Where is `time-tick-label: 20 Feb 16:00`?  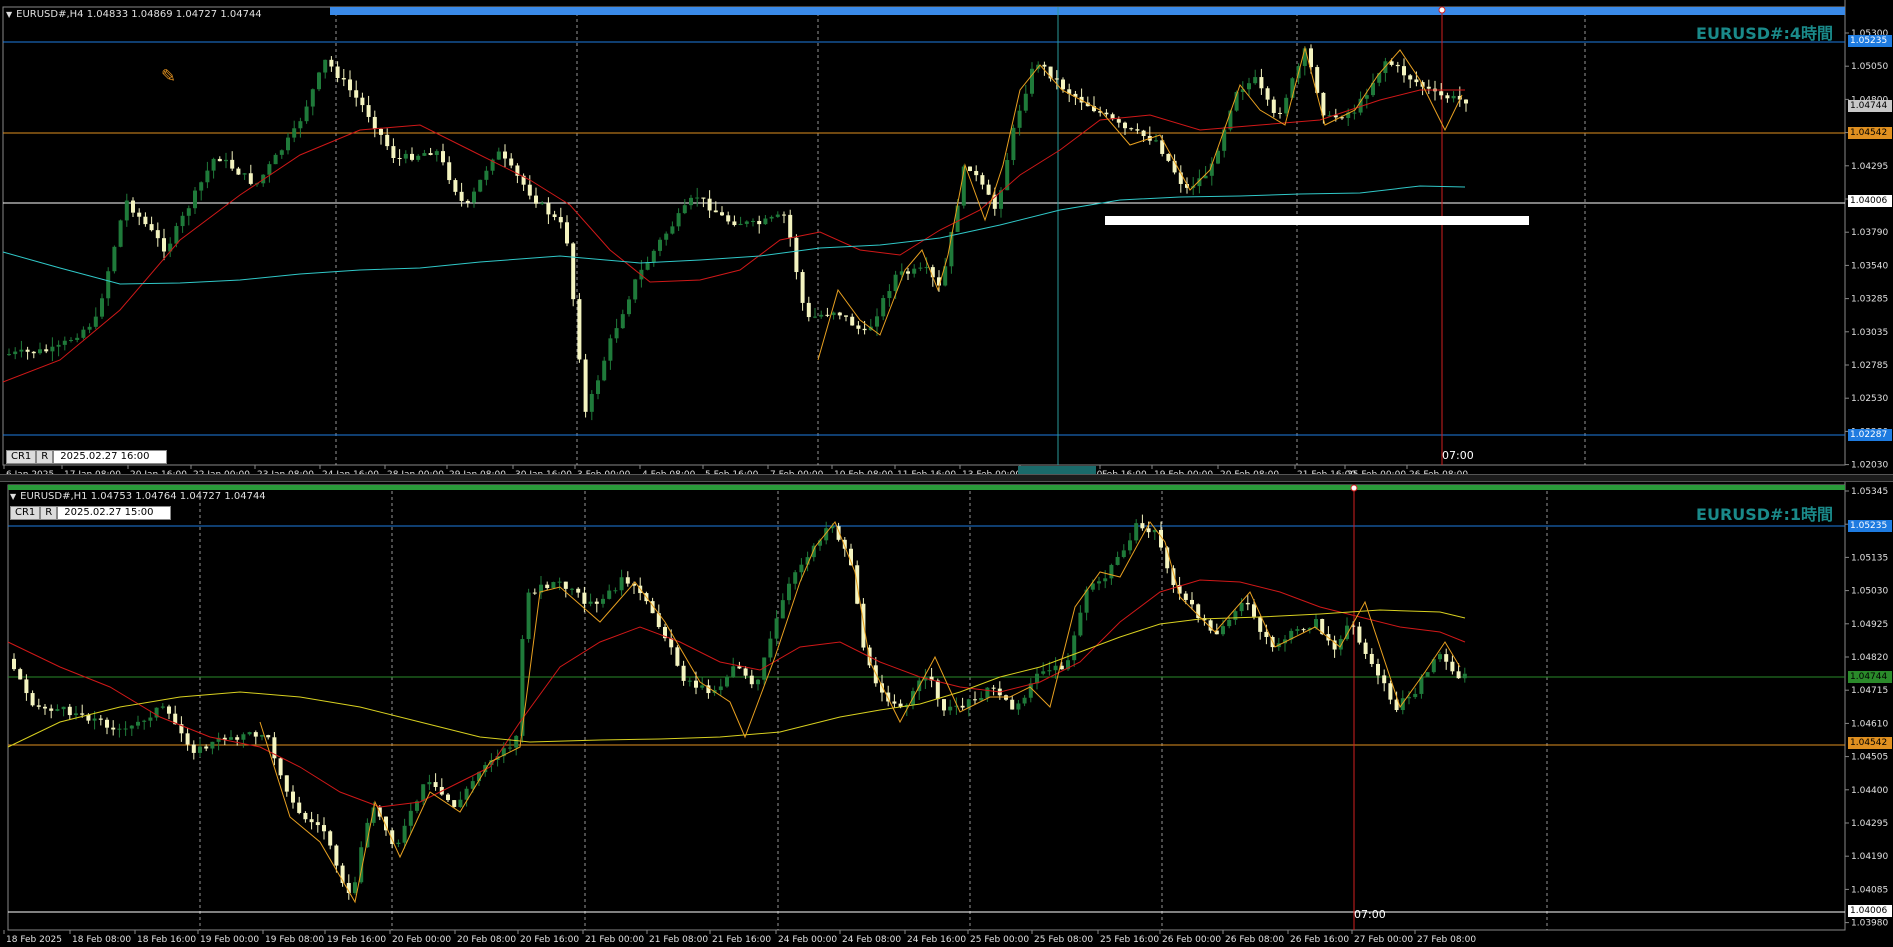
time-tick-label: 20 Feb 16:00 is located at coordinates (549, 940).